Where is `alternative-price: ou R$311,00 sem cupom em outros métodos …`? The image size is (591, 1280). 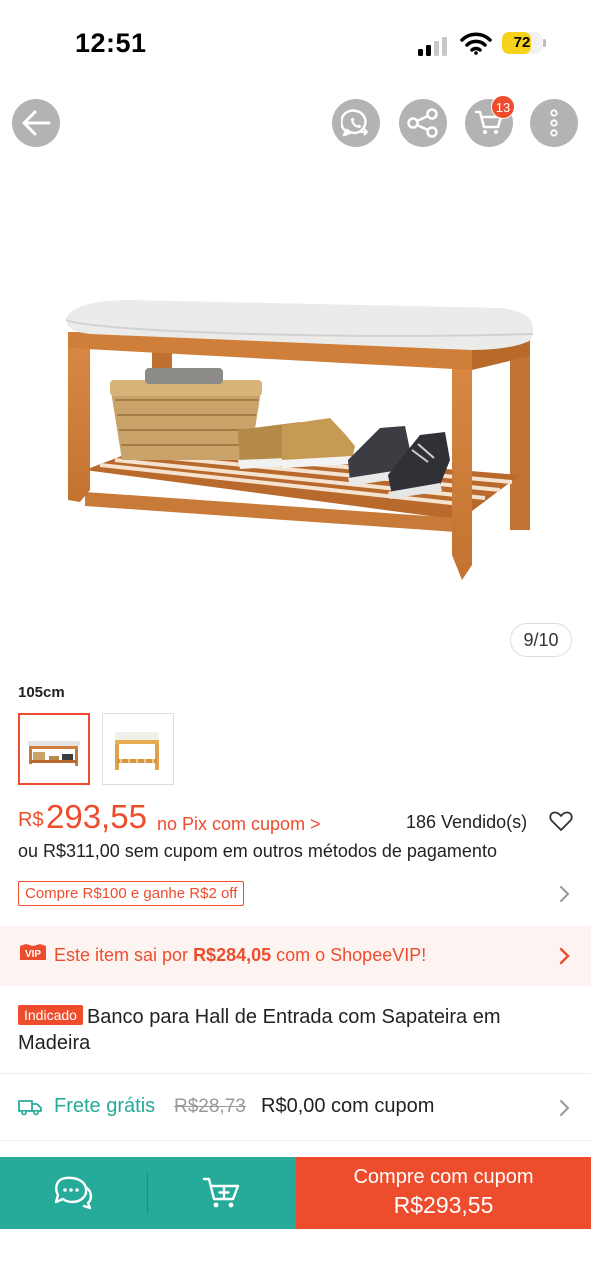 alternative-price: ou R$311,00 sem cupom em outros métodos … is located at coordinates (257, 851).